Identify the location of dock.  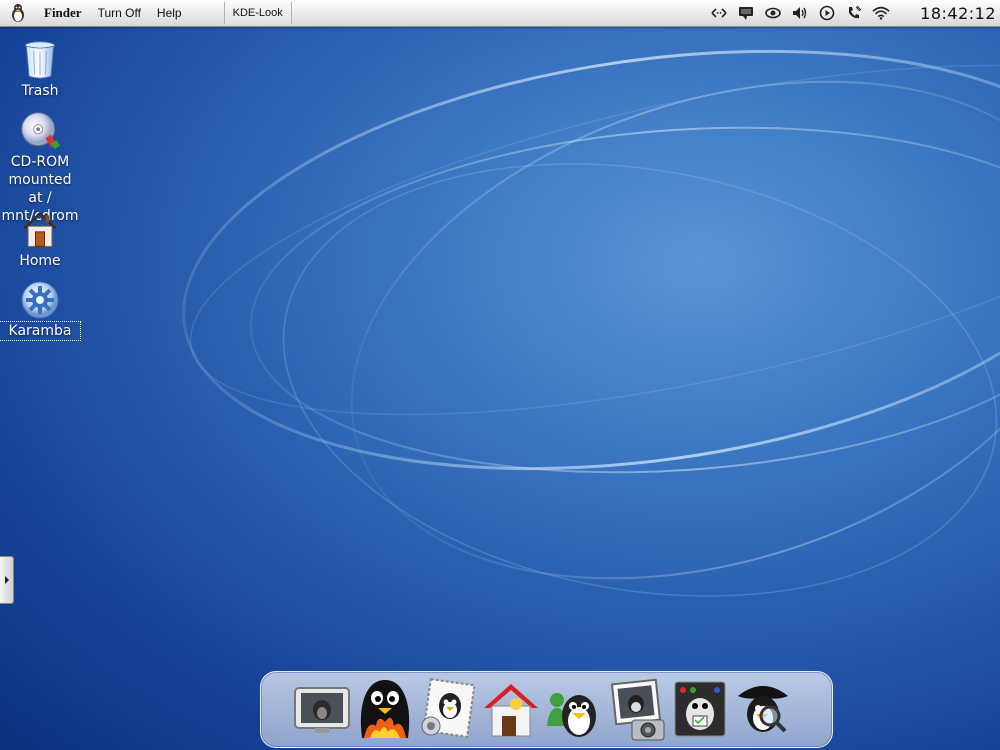
(546, 709).